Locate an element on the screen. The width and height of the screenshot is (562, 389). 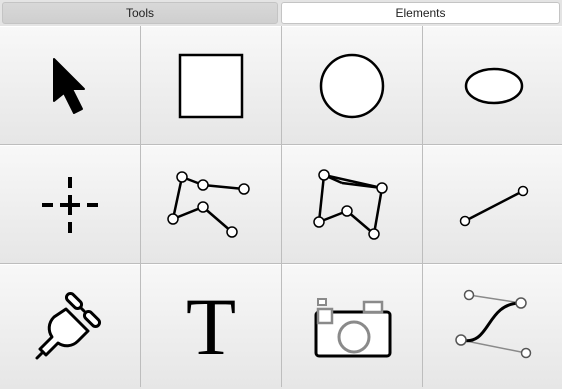
plug-icon is located at coordinates (68, 325).